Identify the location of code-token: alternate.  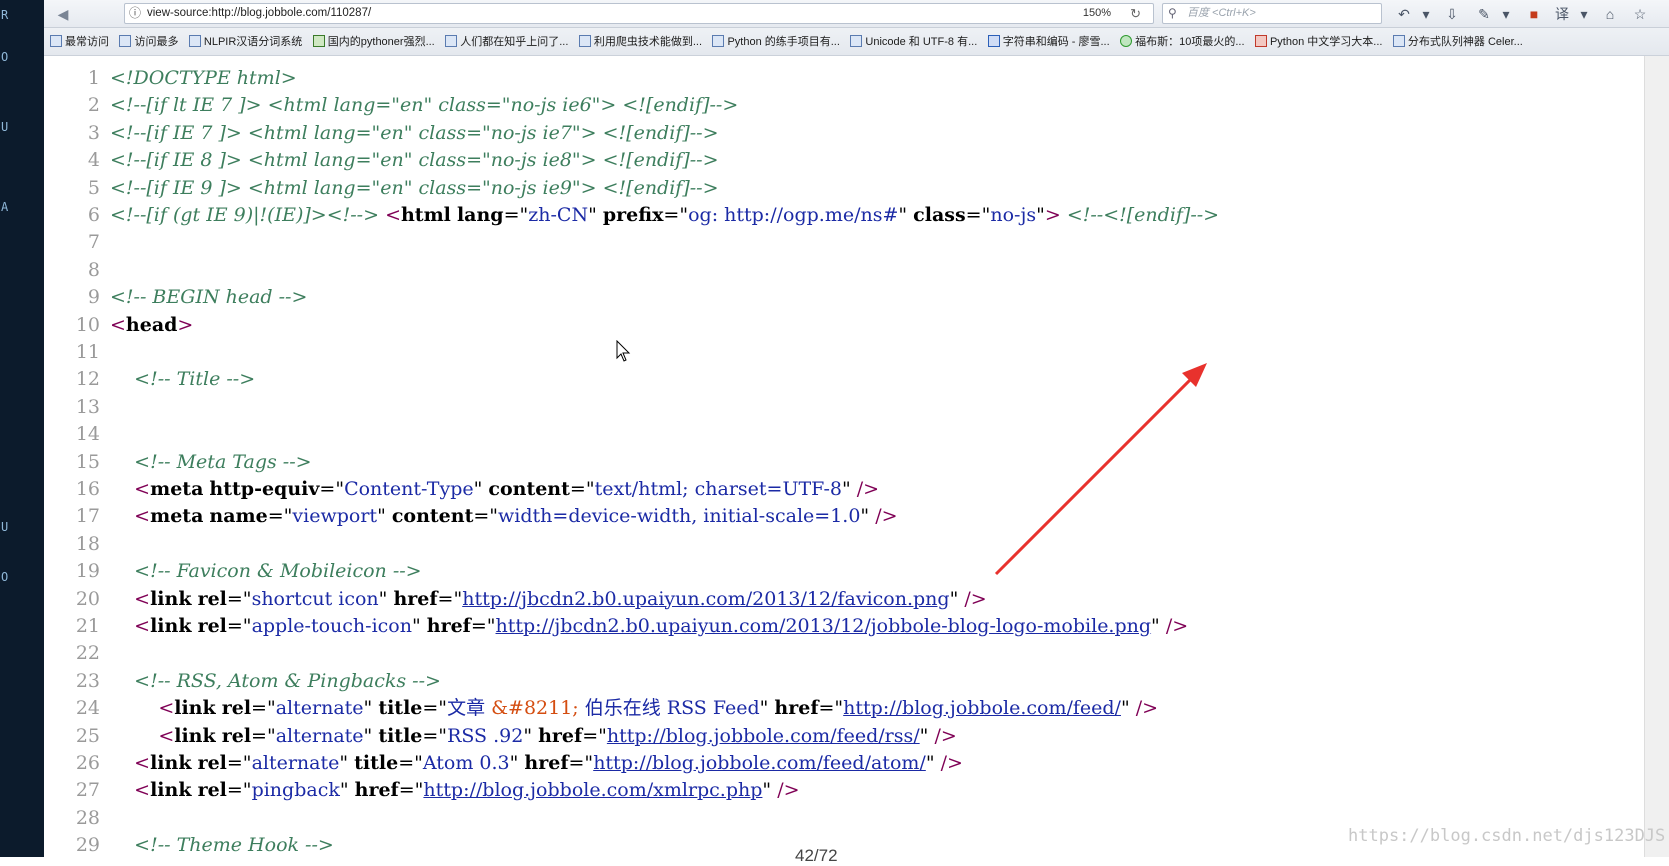
(295, 763).